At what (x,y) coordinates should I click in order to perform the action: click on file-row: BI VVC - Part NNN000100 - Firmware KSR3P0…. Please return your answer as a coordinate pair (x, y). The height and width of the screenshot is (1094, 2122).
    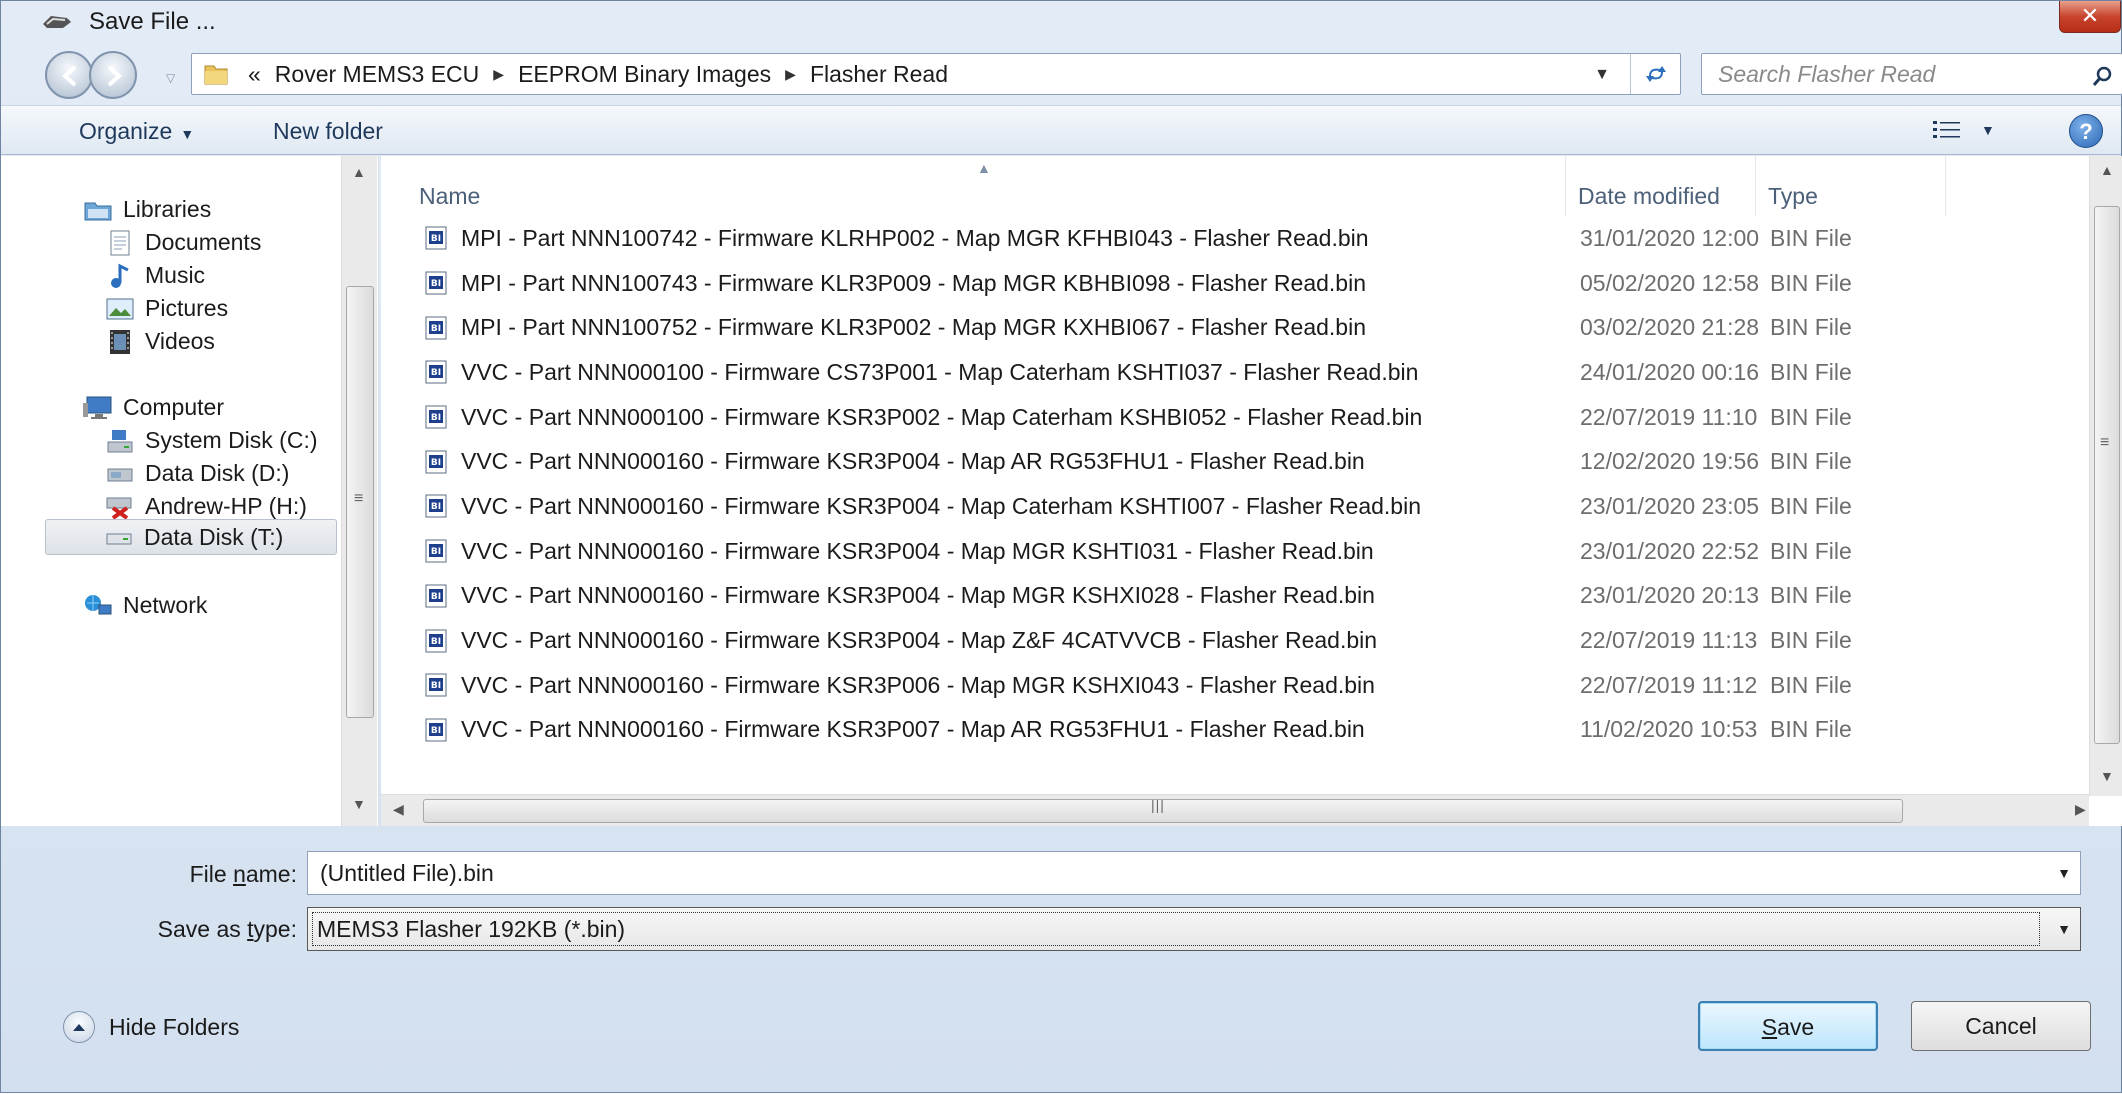
    Looking at the image, I should click on (1235, 417).